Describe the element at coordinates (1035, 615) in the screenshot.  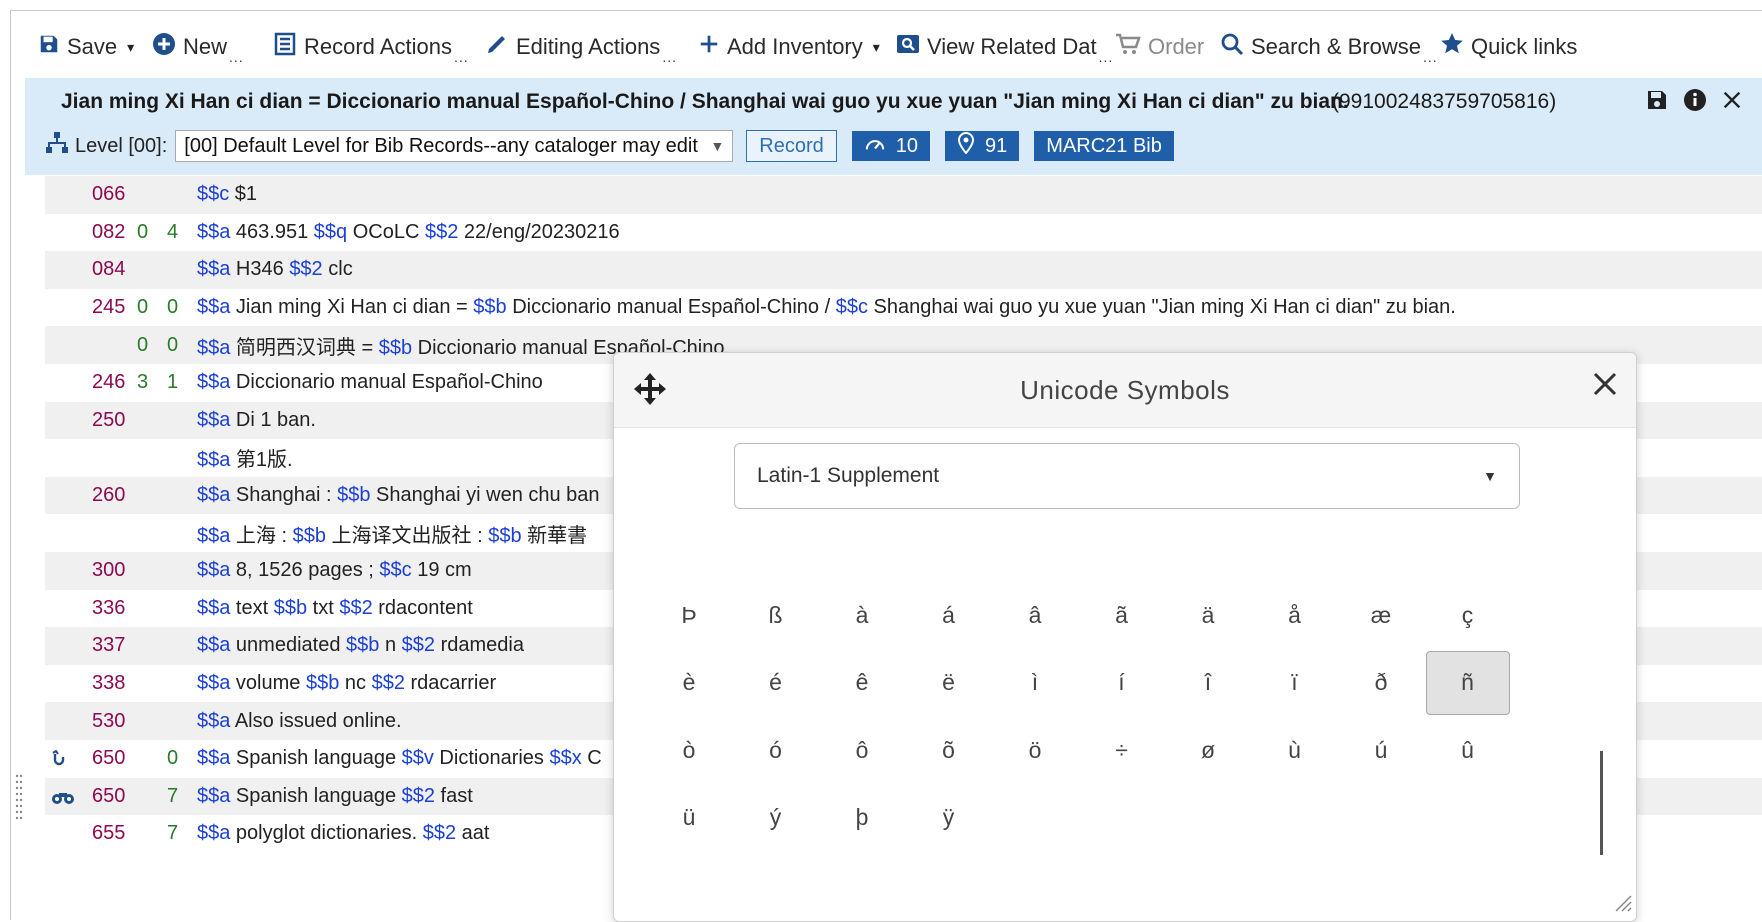
I see `symbol-button: â` at that location.